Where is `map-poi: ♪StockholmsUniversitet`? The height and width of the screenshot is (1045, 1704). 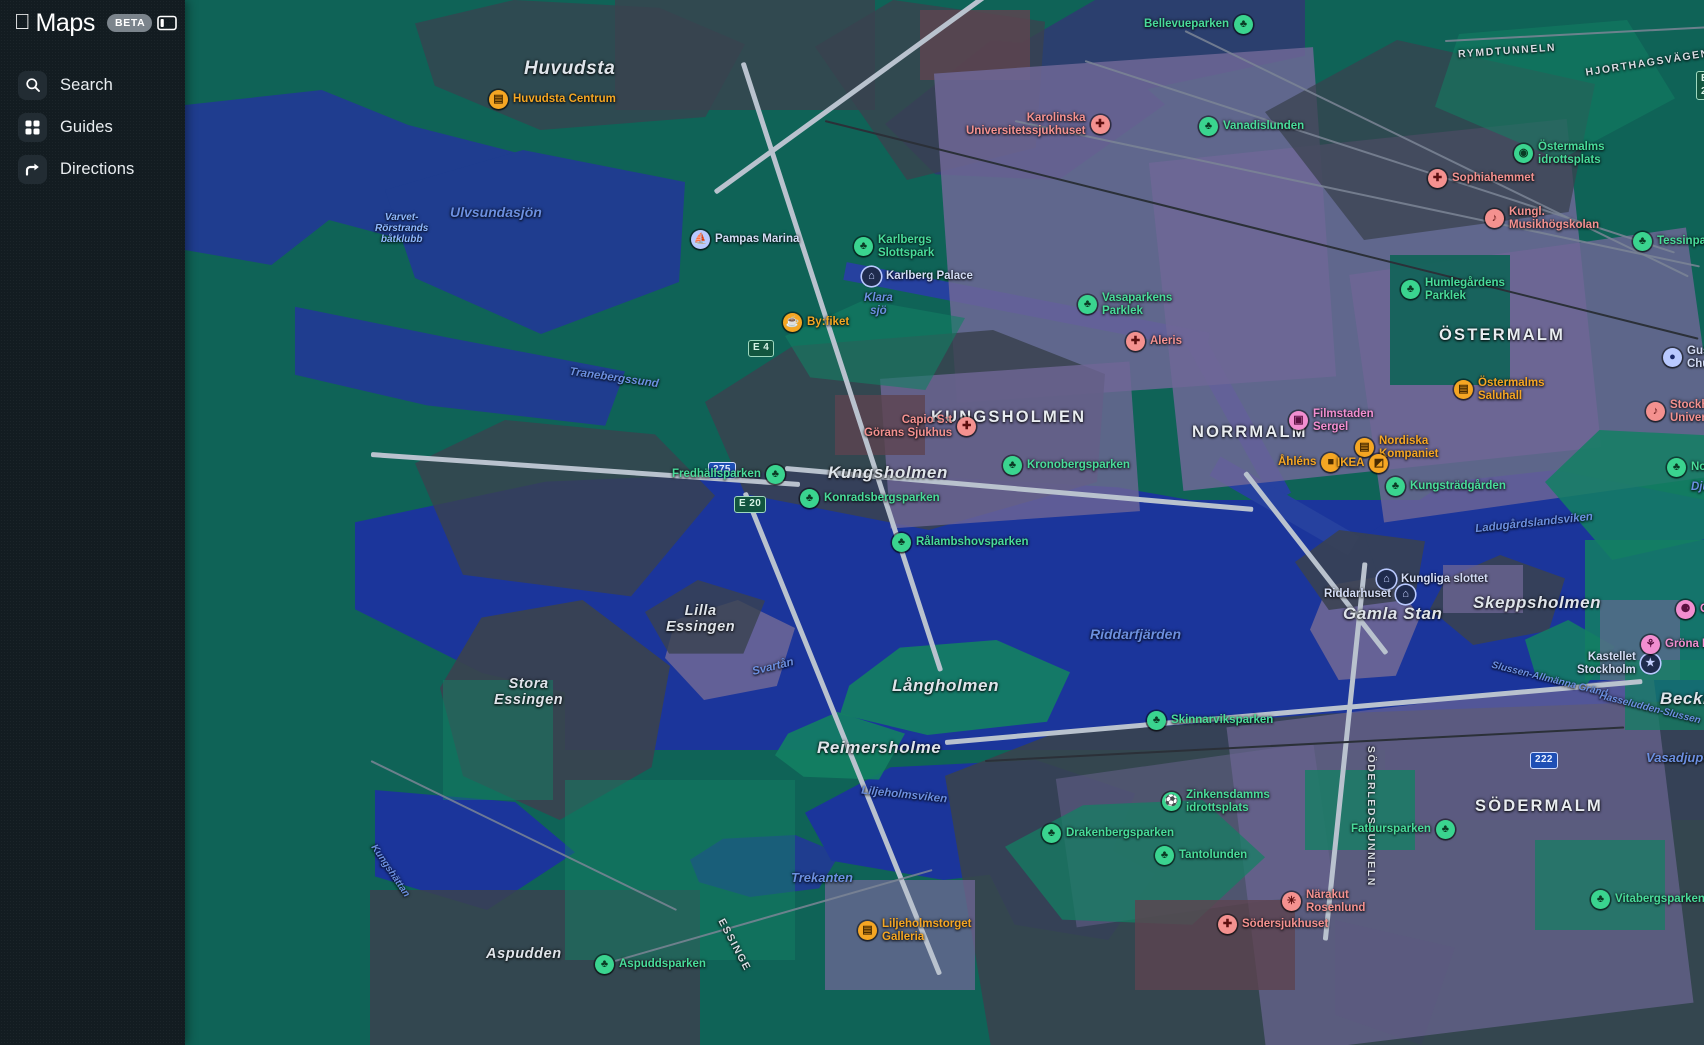
map-poi: ♪StockholmsUniversitet is located at coordinates (1675, 412).